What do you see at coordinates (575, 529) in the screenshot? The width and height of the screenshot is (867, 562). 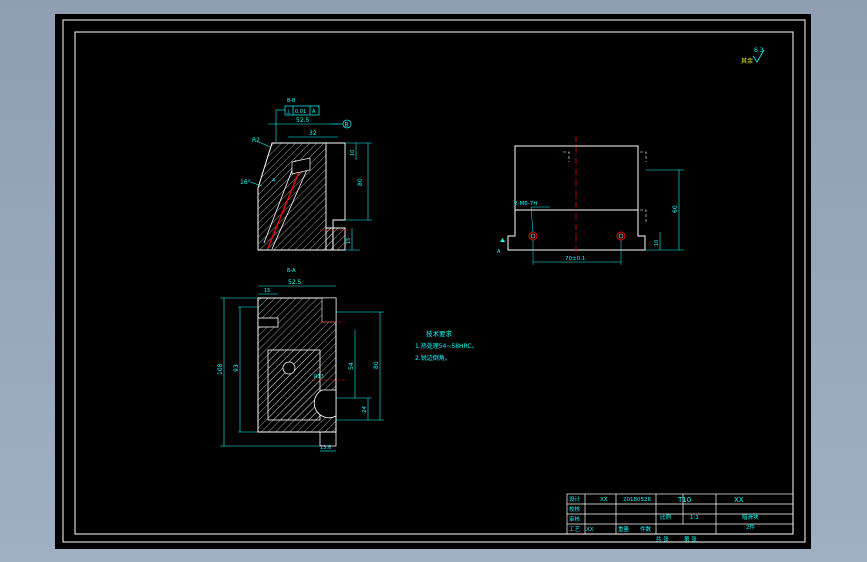 I see `process-label: 工艺` at bounding box center [575, 529].